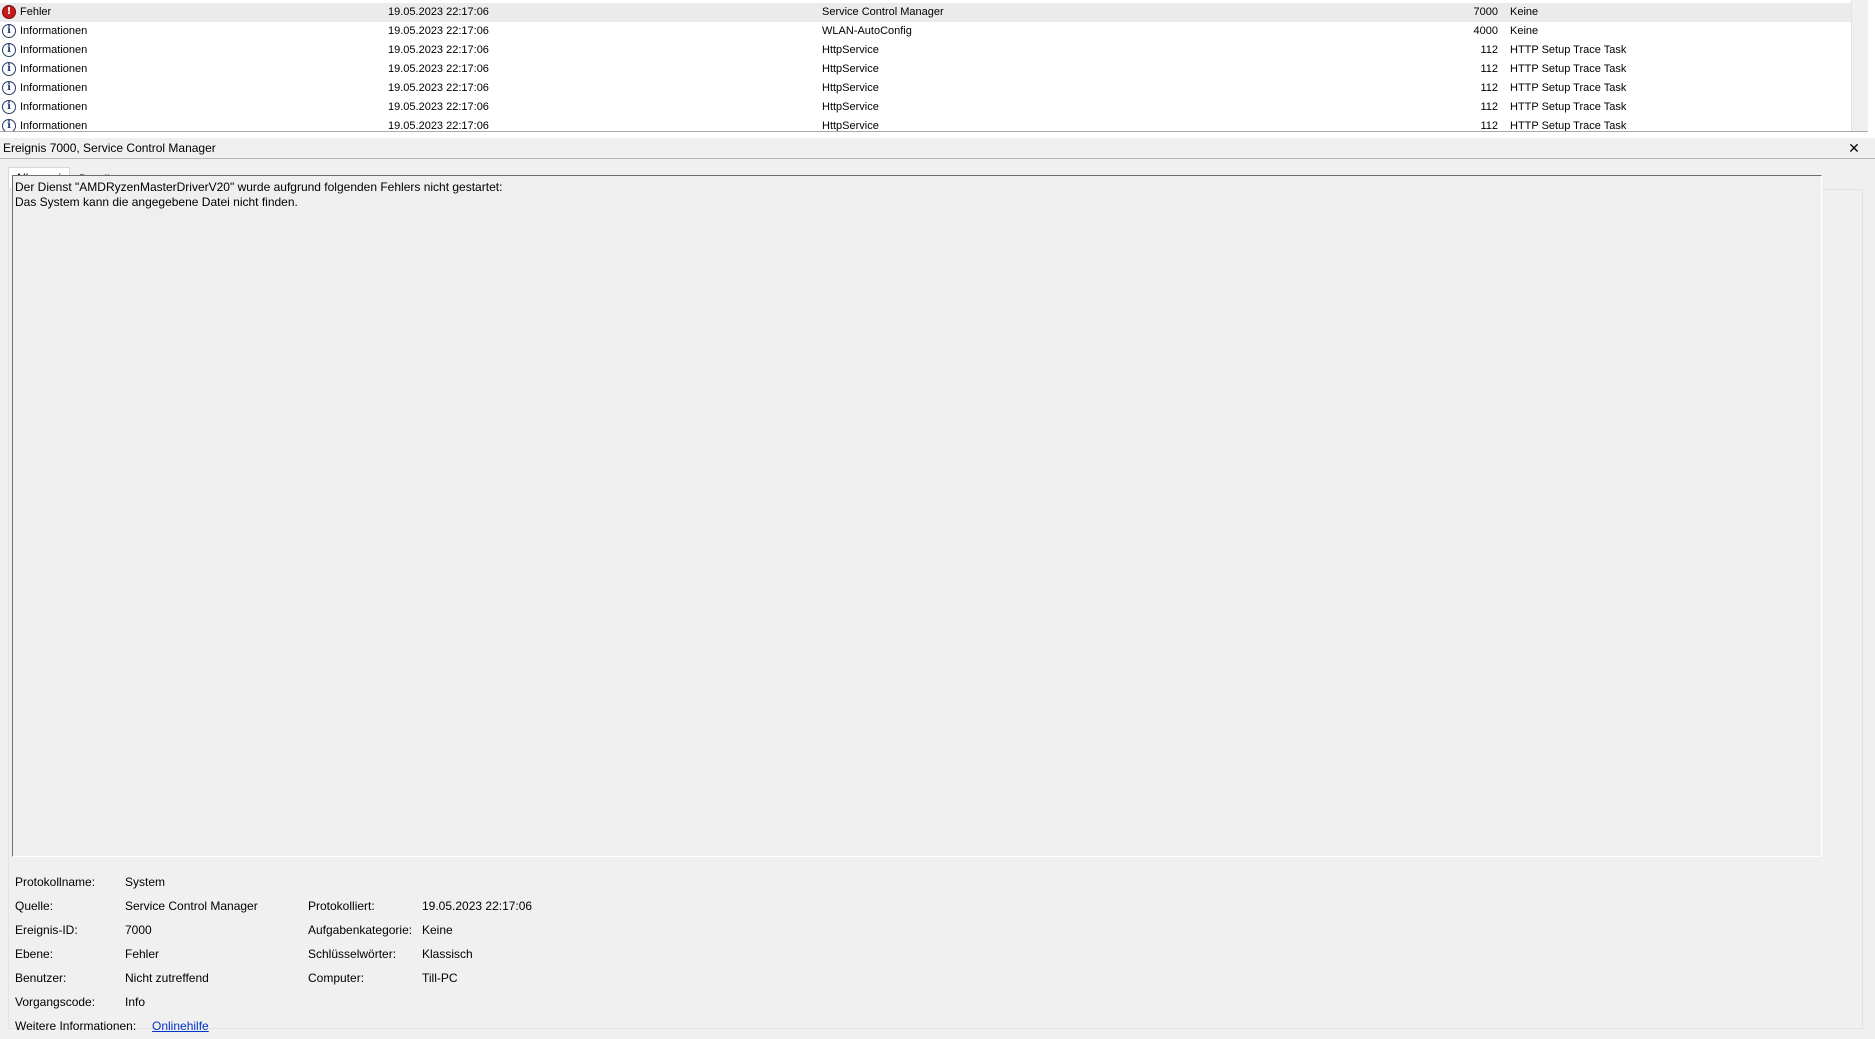 Image resolution: width=1875 pixels, height=1039 pixels. Describe the element at coordinates (867, 31) in the screenshot. I see `event-source: WLAN-AutoConfig` at that location.